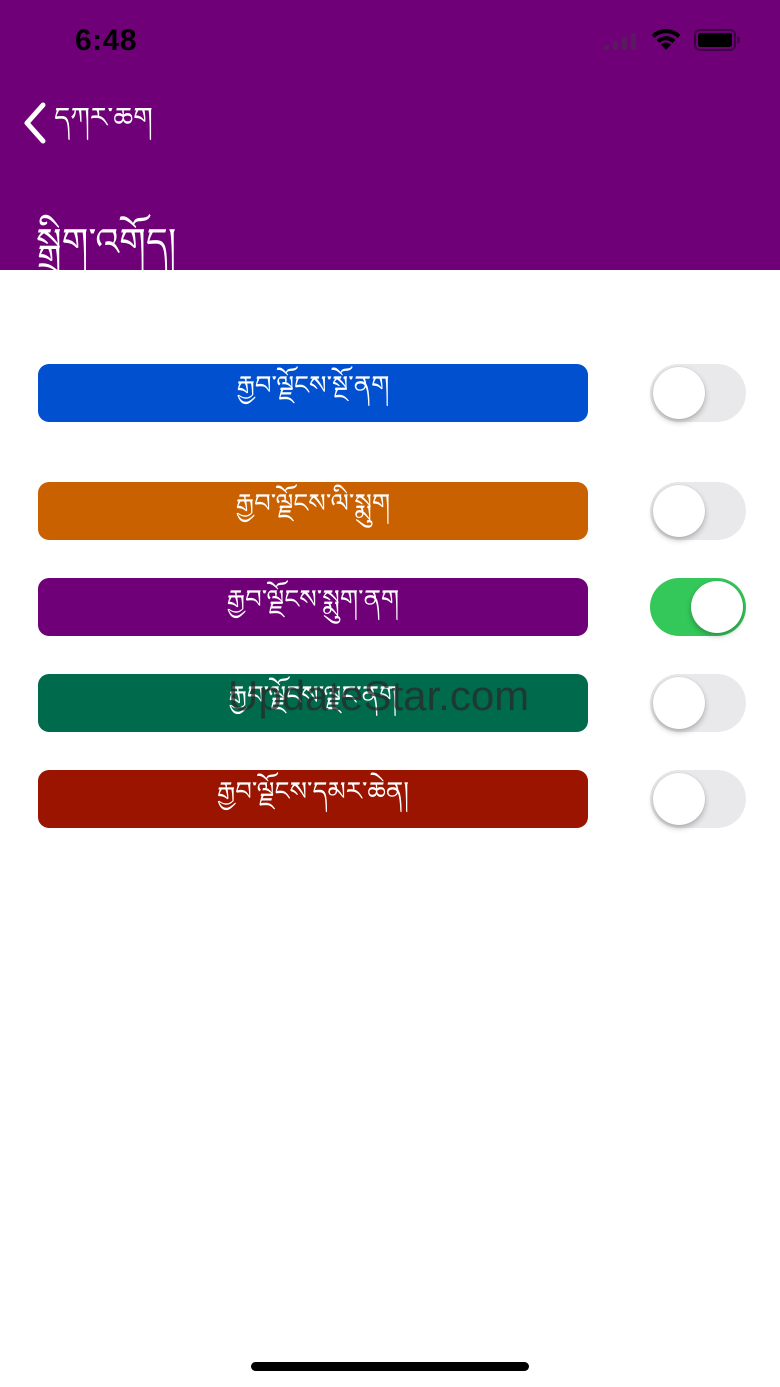  I want to click on back-button: དཀར་ཆག, so click(87, 125).